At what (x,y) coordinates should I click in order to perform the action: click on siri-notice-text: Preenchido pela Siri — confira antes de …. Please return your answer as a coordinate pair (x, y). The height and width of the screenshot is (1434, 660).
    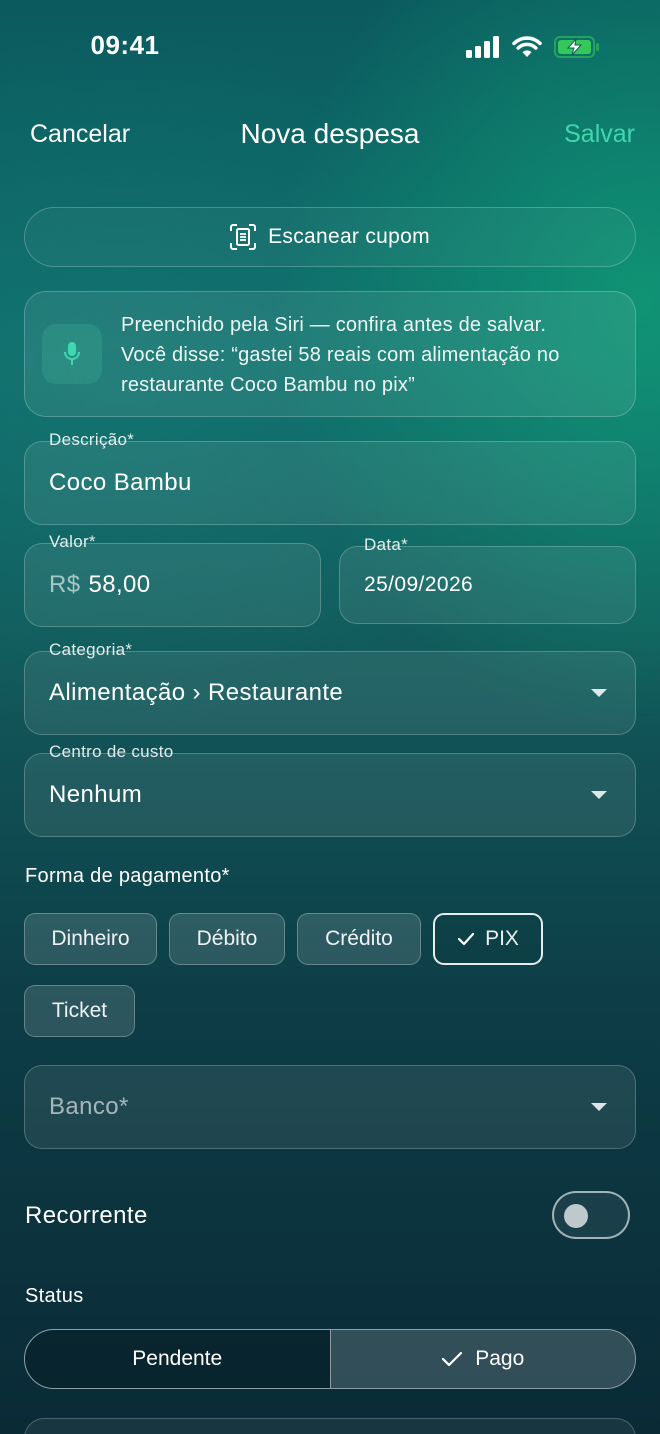
    Looking at the image, I should click on (371, 355).